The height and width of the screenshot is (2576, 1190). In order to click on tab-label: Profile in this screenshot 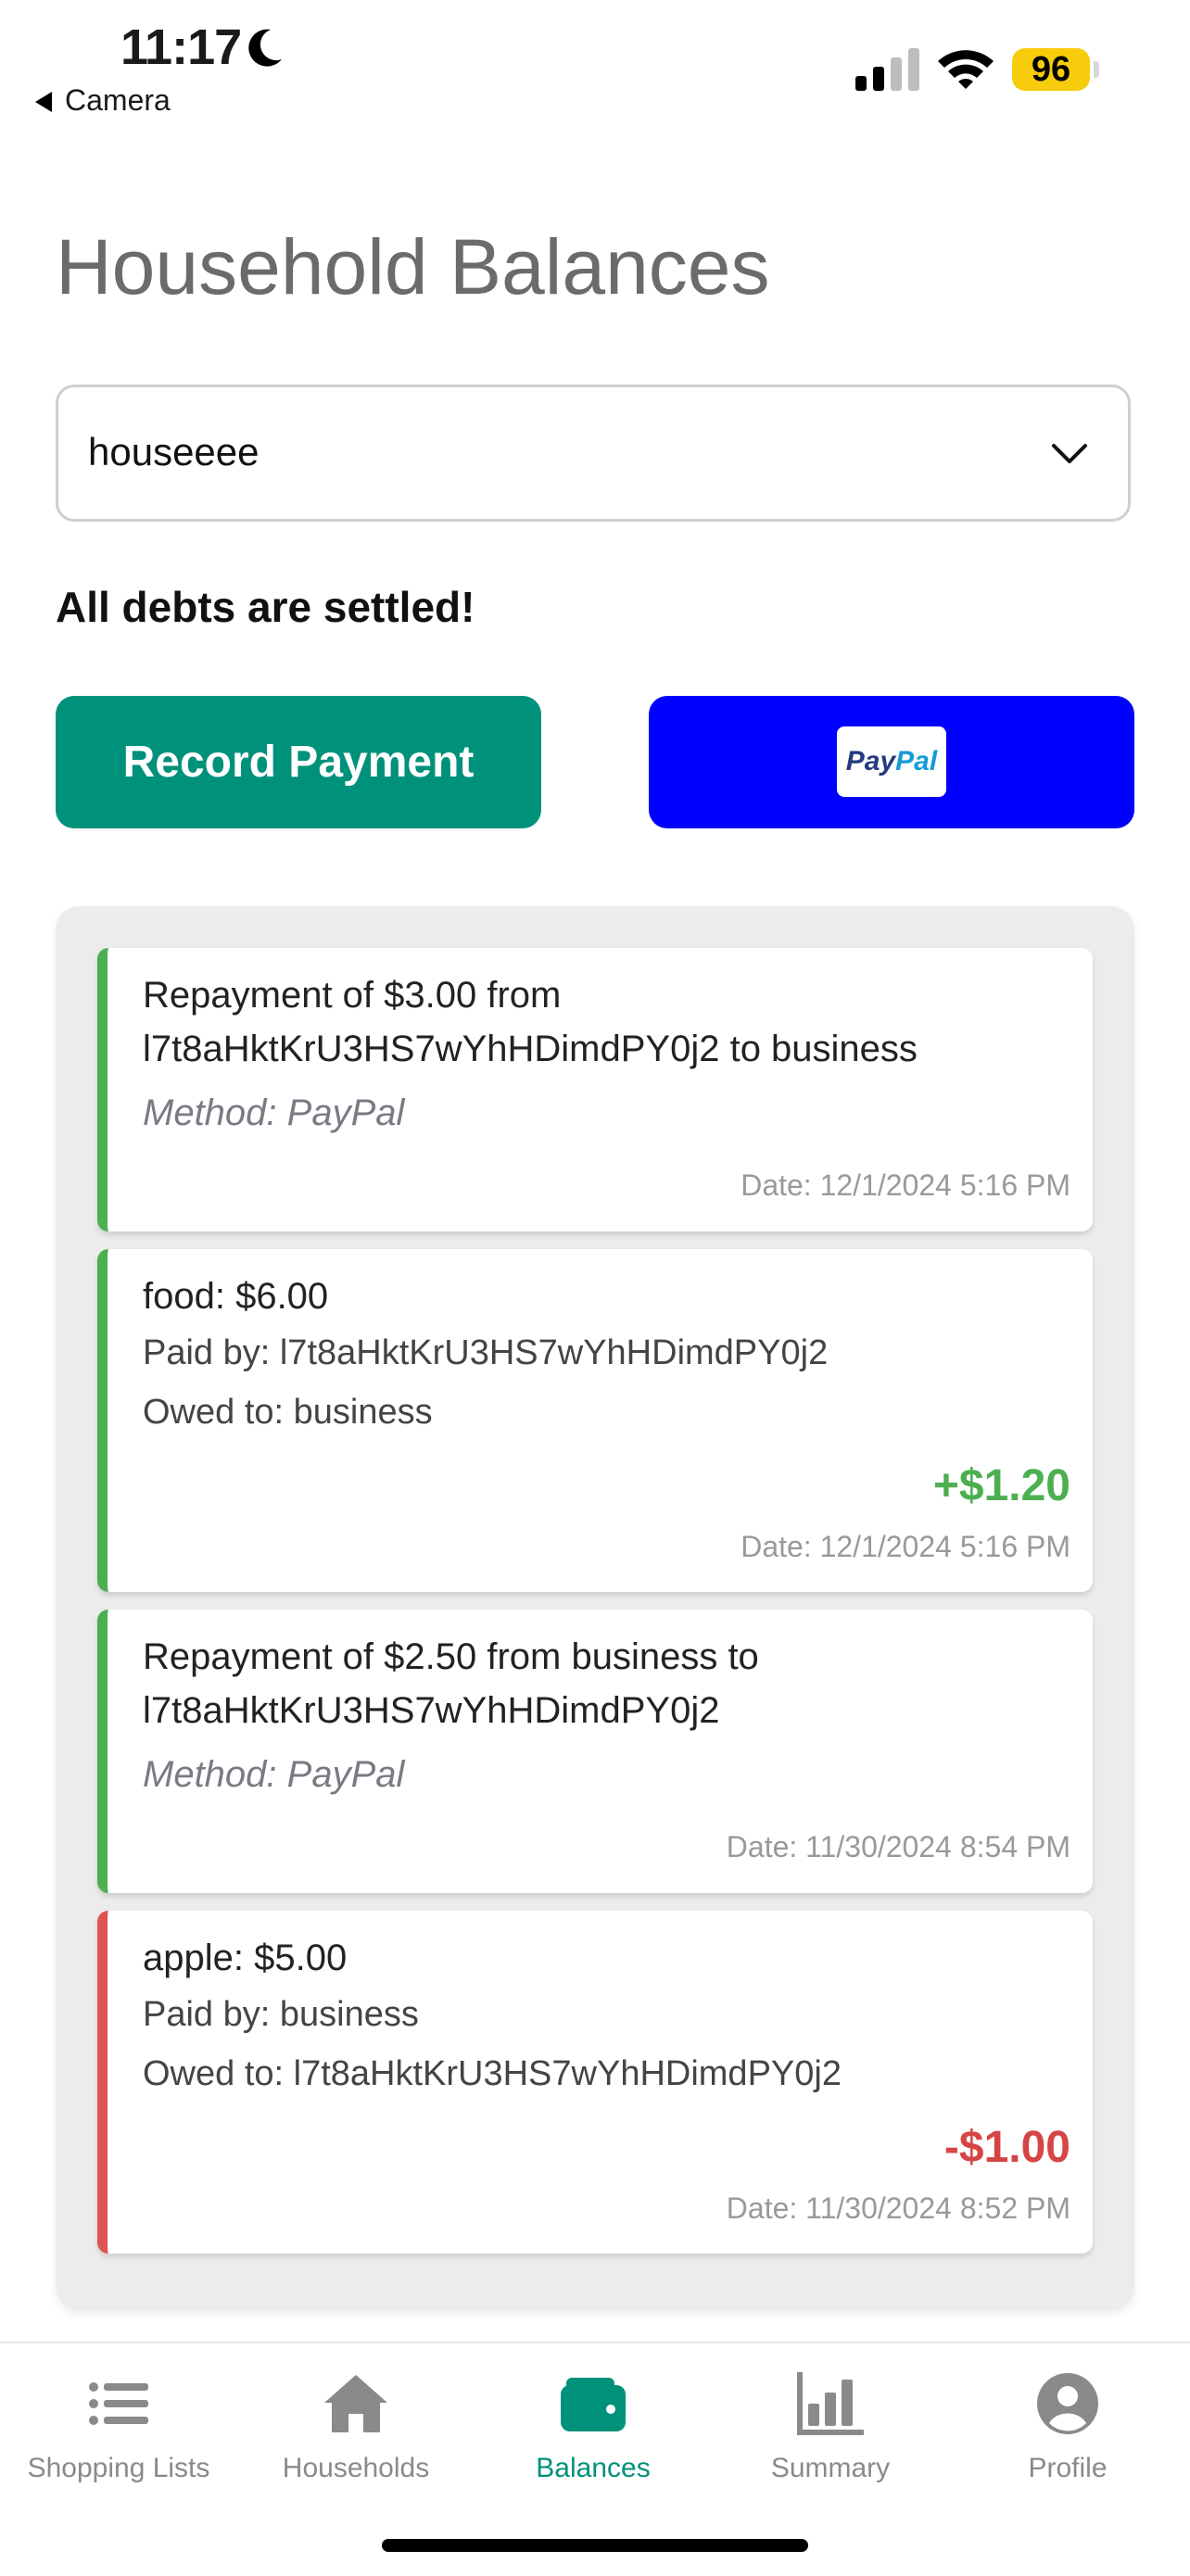, I will do `click(1068, 2468)`.